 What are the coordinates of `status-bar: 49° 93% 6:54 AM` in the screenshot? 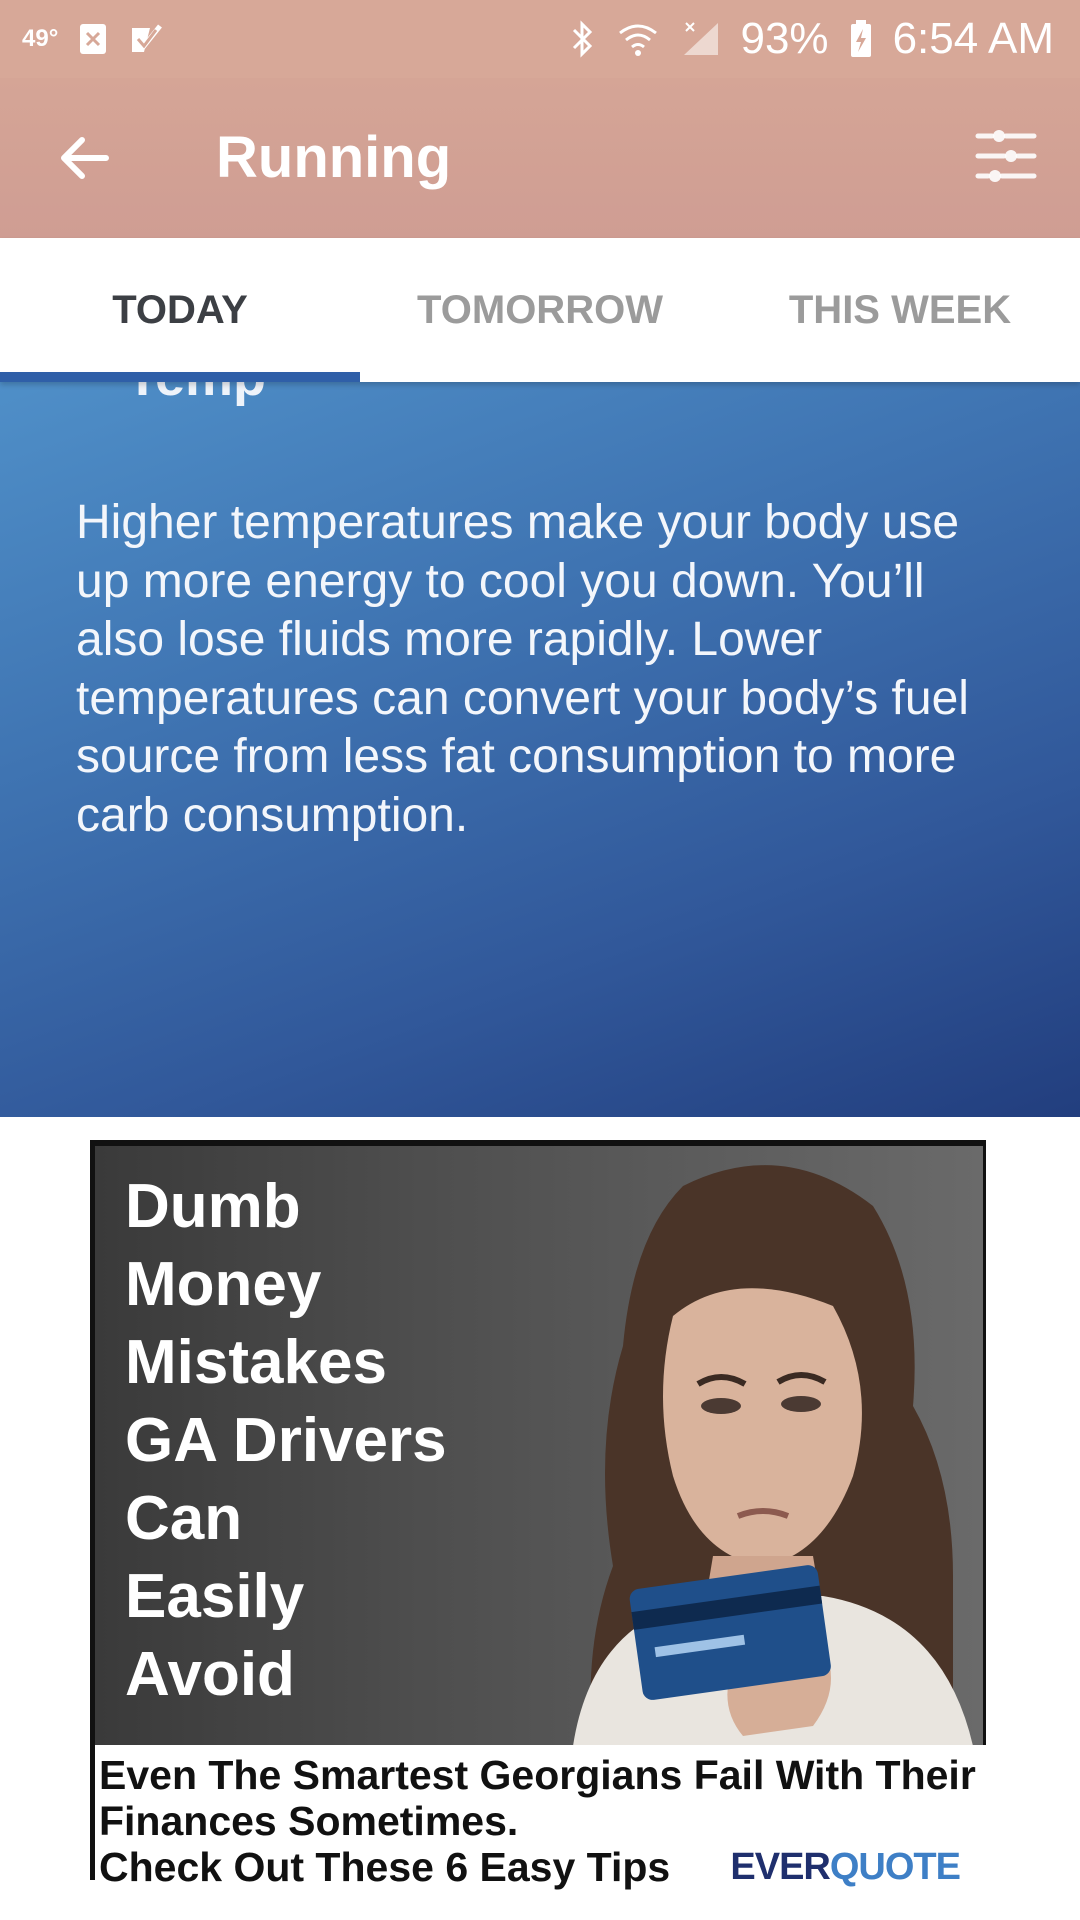 It's located at (540, 39).